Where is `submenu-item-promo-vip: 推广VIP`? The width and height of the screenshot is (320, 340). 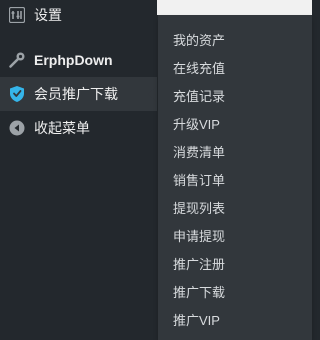
submenu-item-promo-vip: 推广VIP is located at coordinates (235, 318).